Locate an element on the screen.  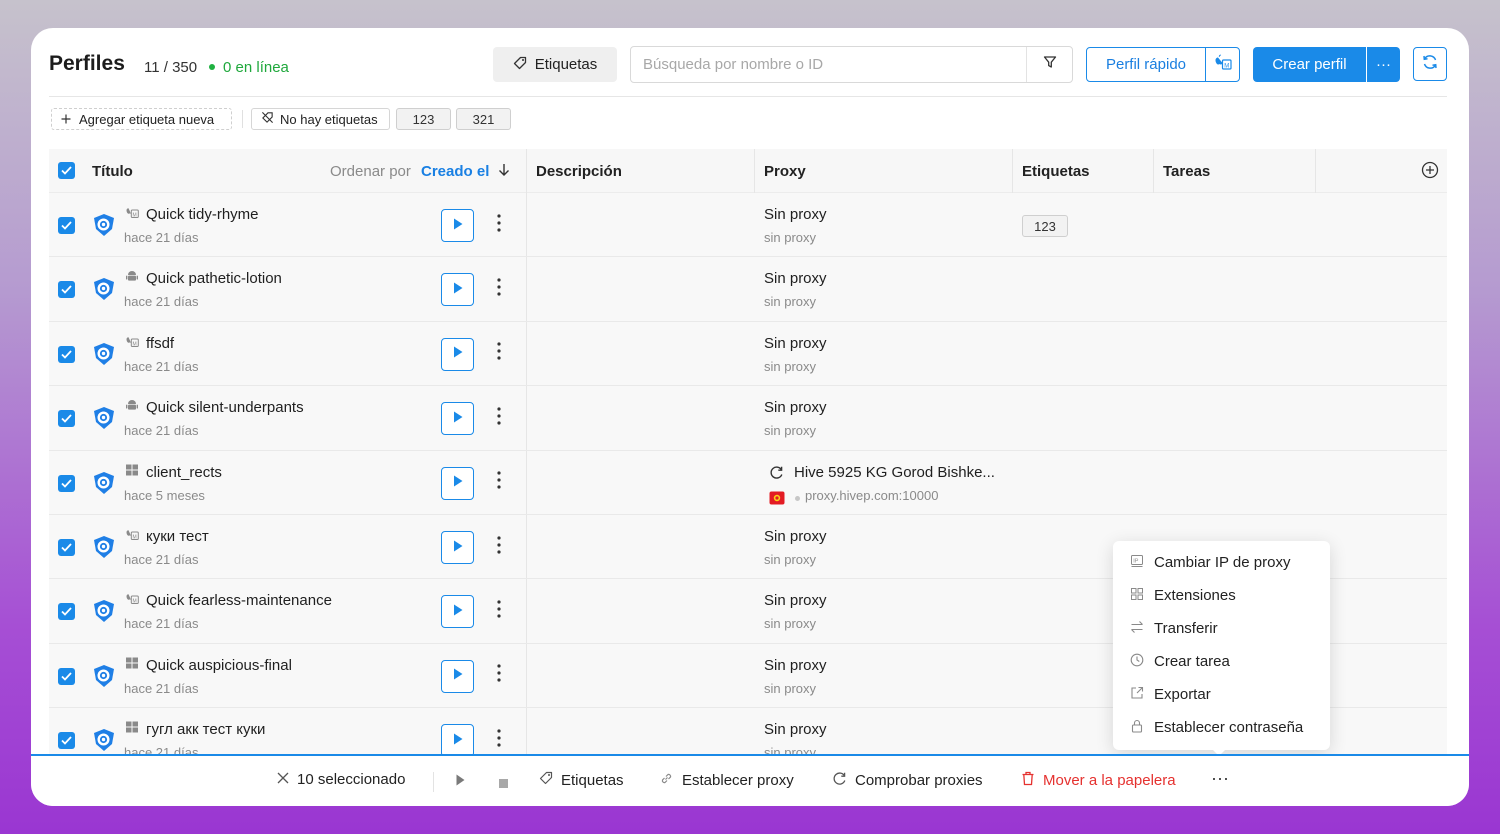
link-icon is located at coordinates (666, 780).